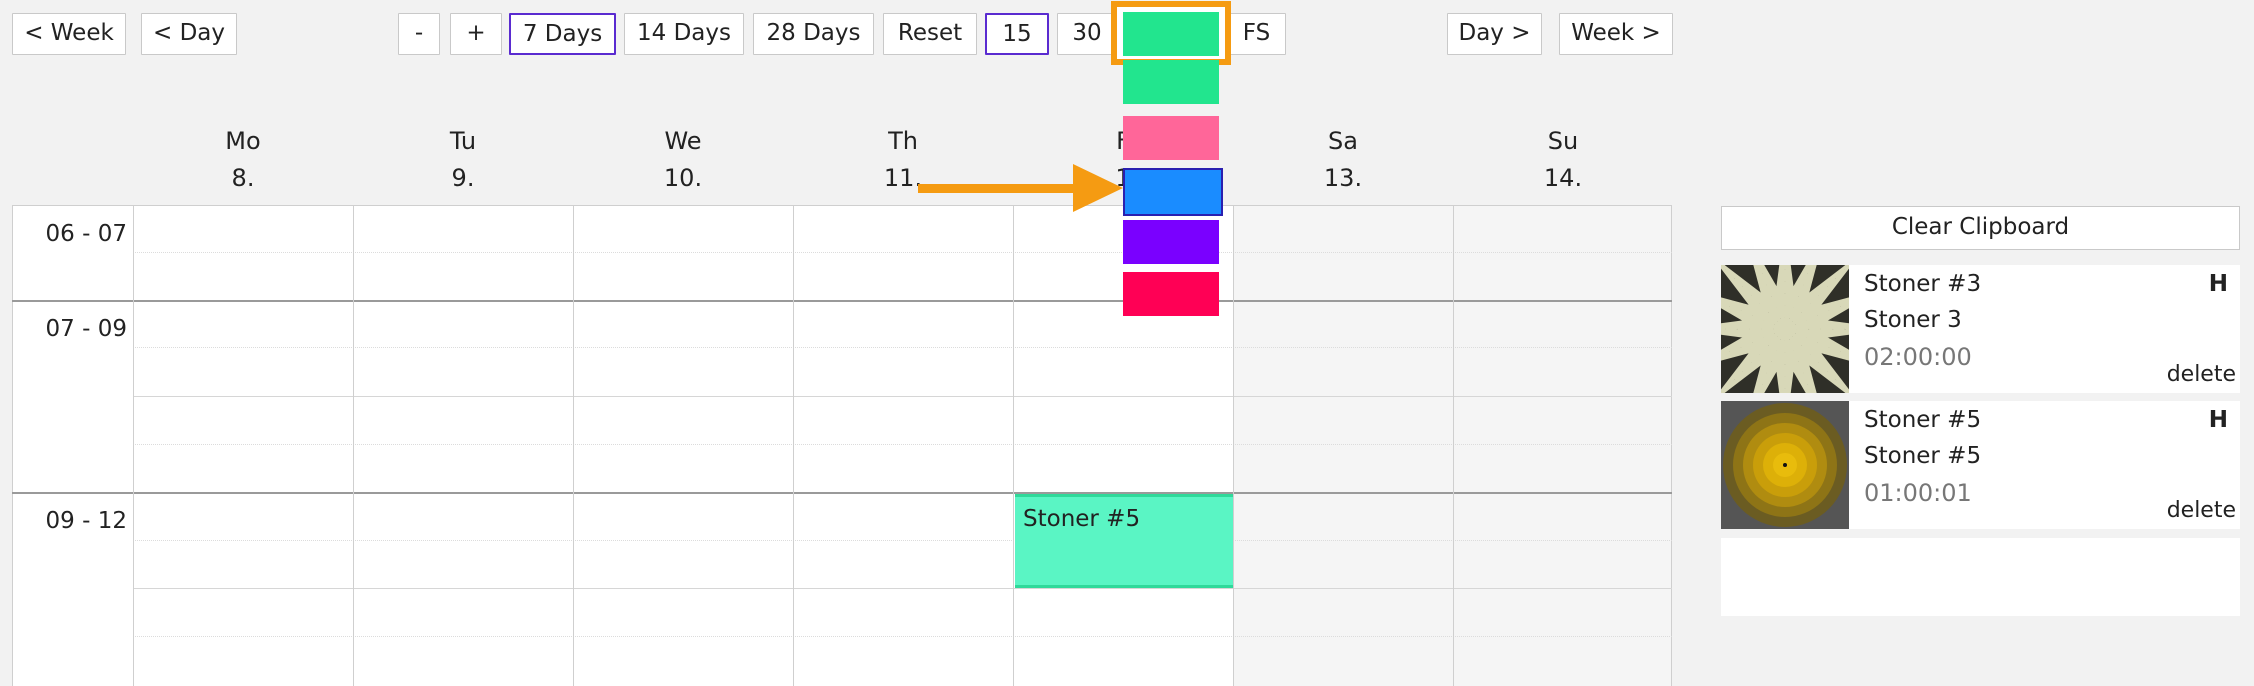  I want to click on clip-title: Stoner #3, so click(1923, 284).